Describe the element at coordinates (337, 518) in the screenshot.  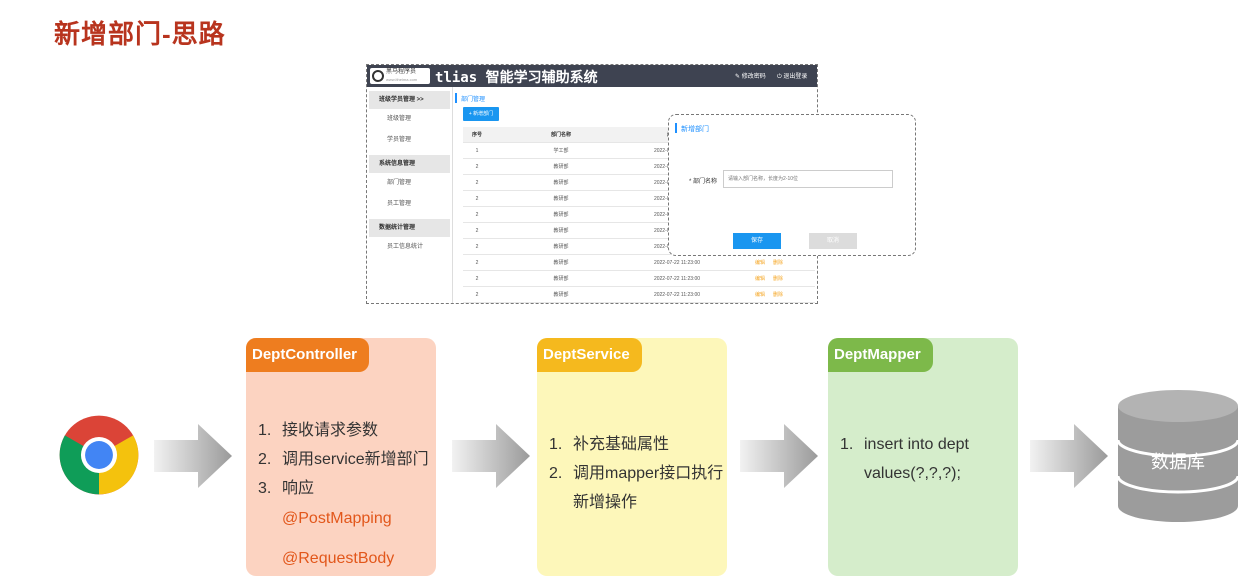
I see `annotation-post-mapping: @PostMapping` at that location.